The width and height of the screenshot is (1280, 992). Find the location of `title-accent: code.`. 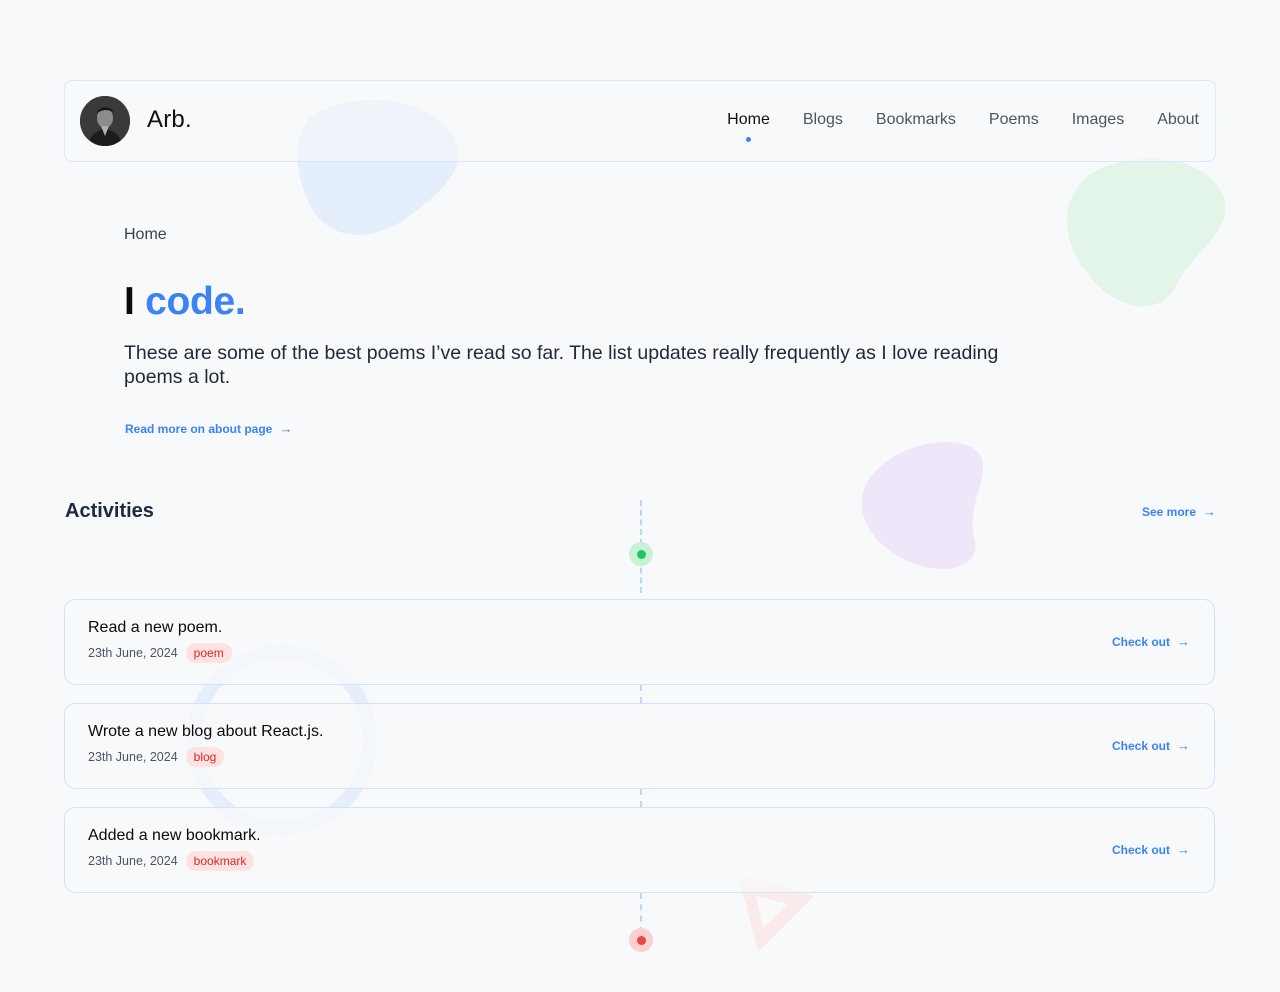

title-accent: code. is located at coordinates (195, 301).